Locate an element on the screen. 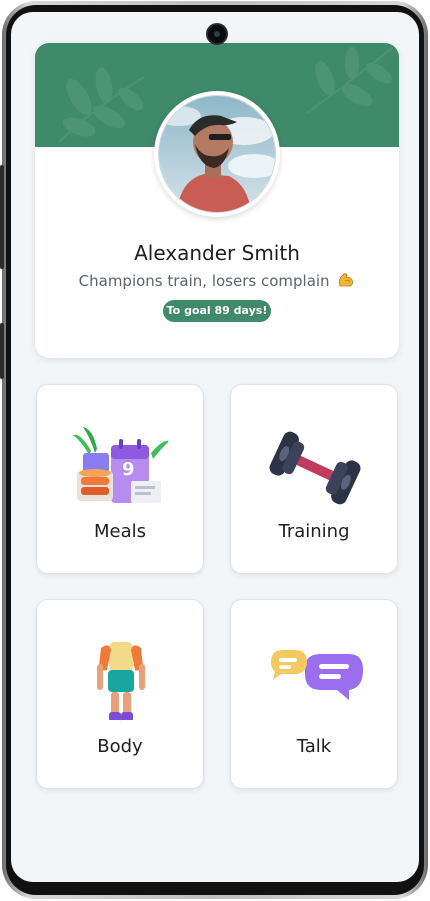 The image size is (430, 901). meals-tile: 9 Meals is located at coordinates (120, 479).